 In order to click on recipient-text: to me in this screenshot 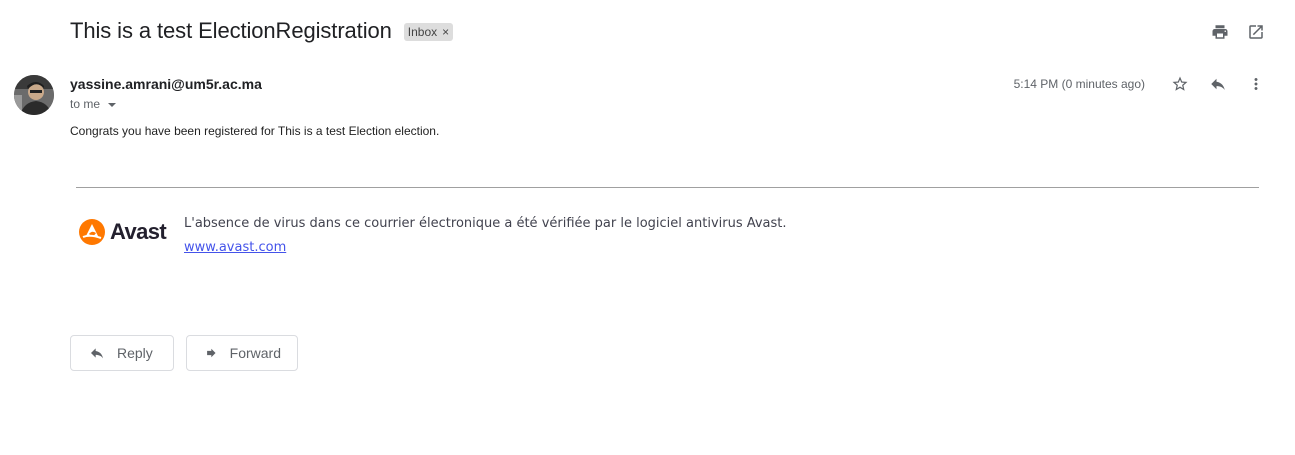, I will do `click(85, 104)`.